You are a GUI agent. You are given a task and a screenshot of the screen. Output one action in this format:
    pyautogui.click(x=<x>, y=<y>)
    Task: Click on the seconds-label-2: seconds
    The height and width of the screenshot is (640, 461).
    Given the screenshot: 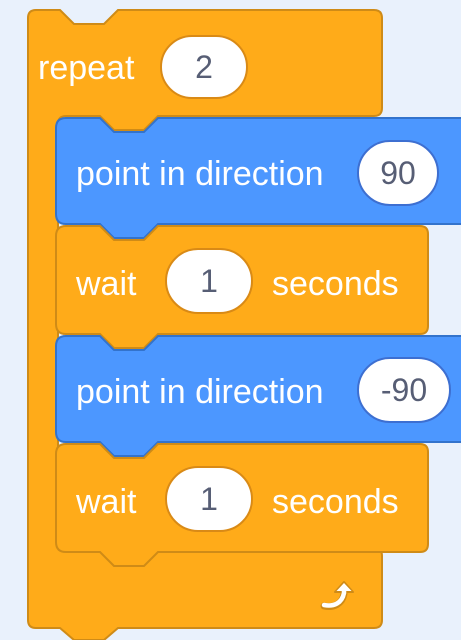 What is the action you would take?
    pyautogui.click(x=335, y=502)
    